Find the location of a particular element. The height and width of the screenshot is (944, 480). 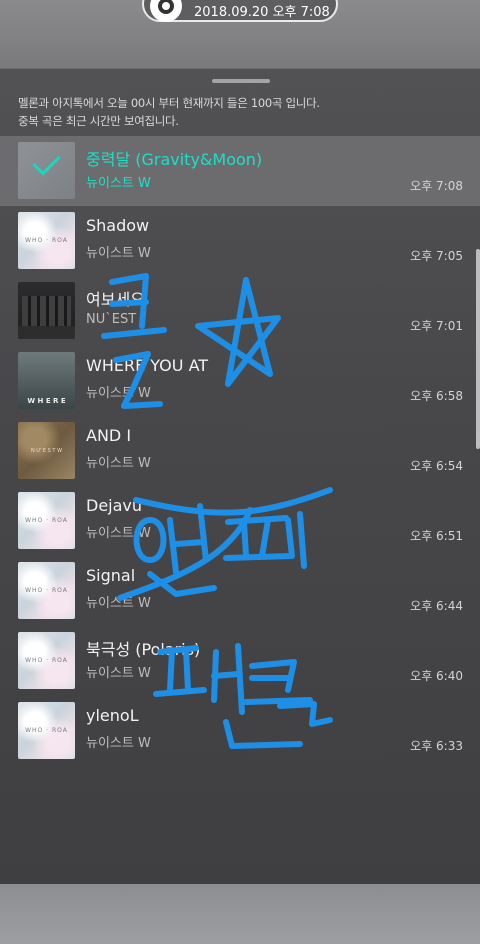

play-time: 오후 6:51 is located at coordinates (436, 536).